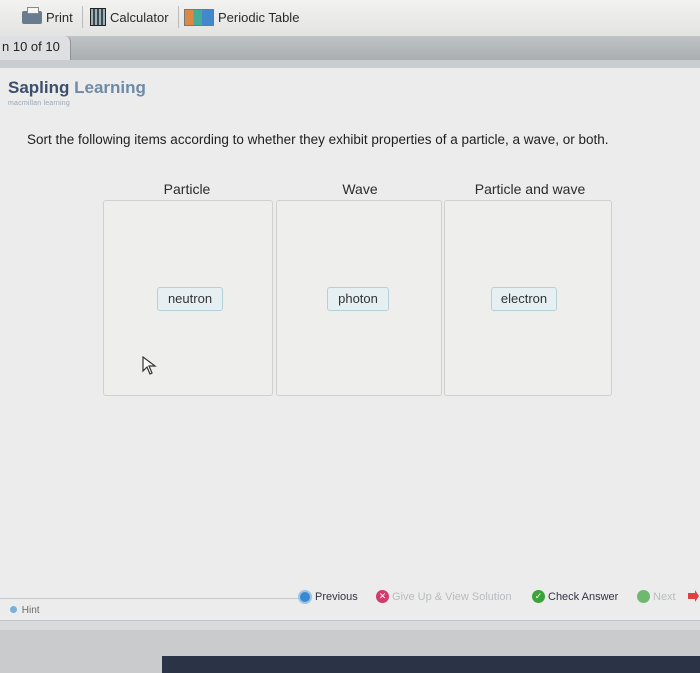 The width and height of the screenshot is (700, 673). Describe the element at coordinates (187, 189) in the screenshot. I see `heading-particle: Particle` at that location.